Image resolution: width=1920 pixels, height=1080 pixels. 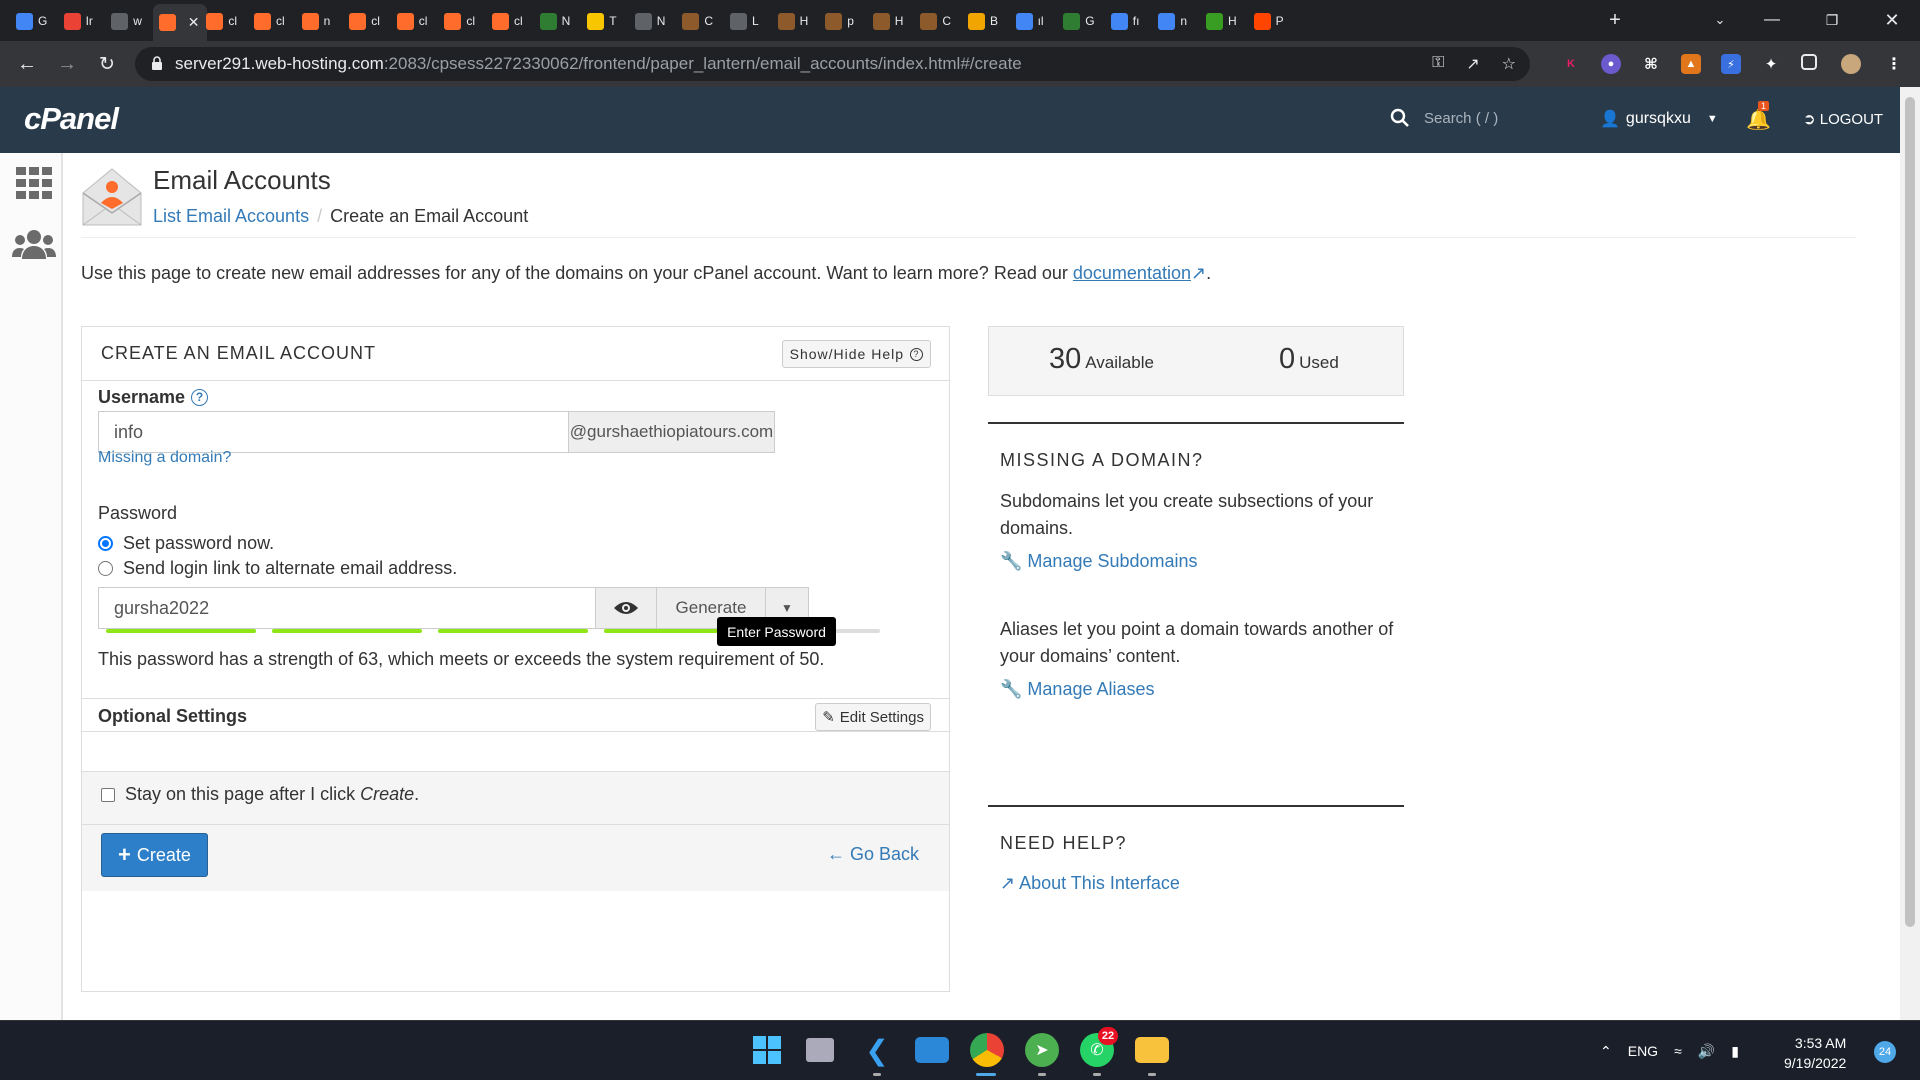 I want to click on page-scrollbar, so click(x=1910, y=553).